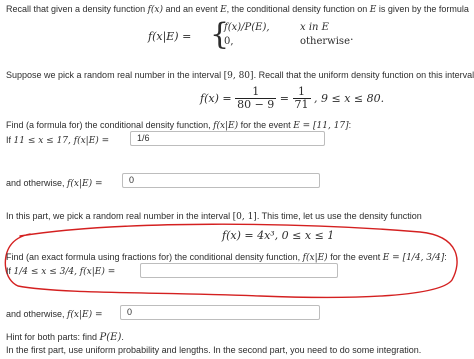 The height and width of the screenshot is (359, 474). Describe the element at coordinates (37, 314) in the screenshot. I see `otherwise-text: and otherwise,` at that location.